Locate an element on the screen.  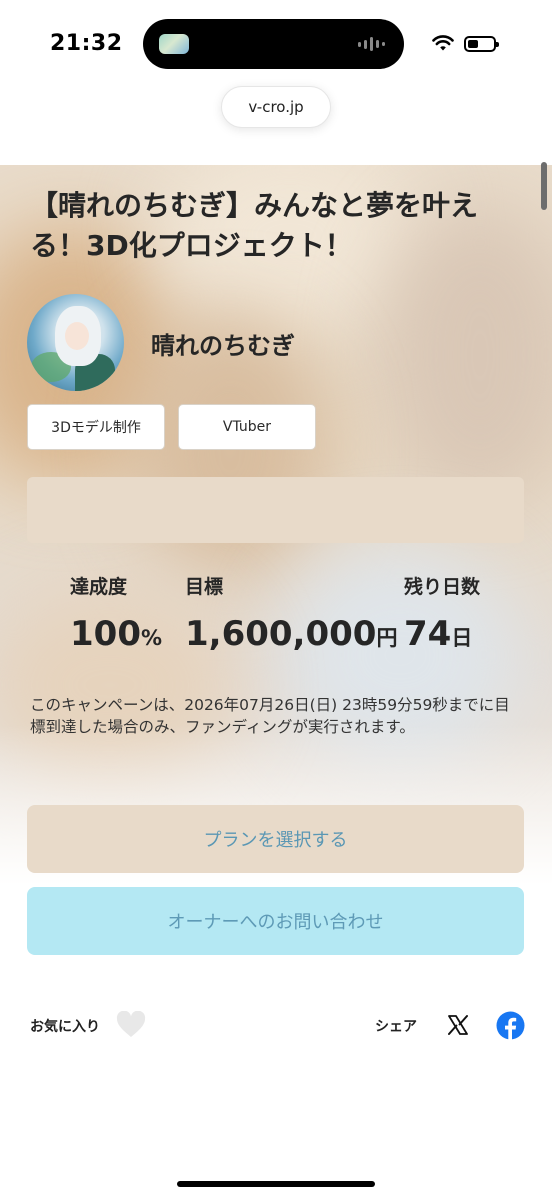
goal-label: 目標 is located at coordinates (204, 587).